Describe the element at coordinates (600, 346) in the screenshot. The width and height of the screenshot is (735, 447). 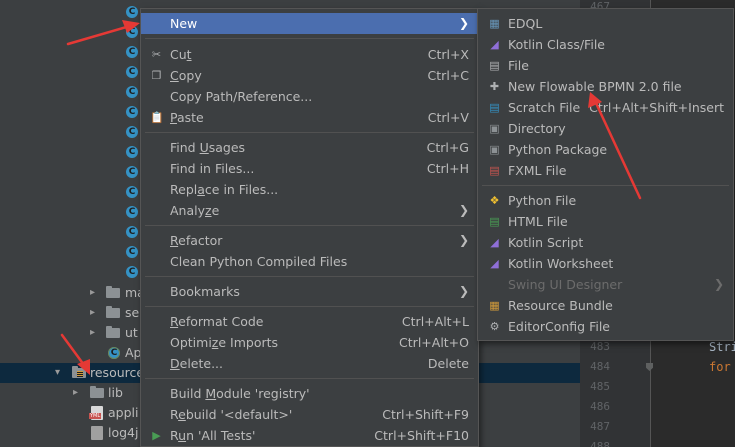
I see `line-number: 483` at that location.